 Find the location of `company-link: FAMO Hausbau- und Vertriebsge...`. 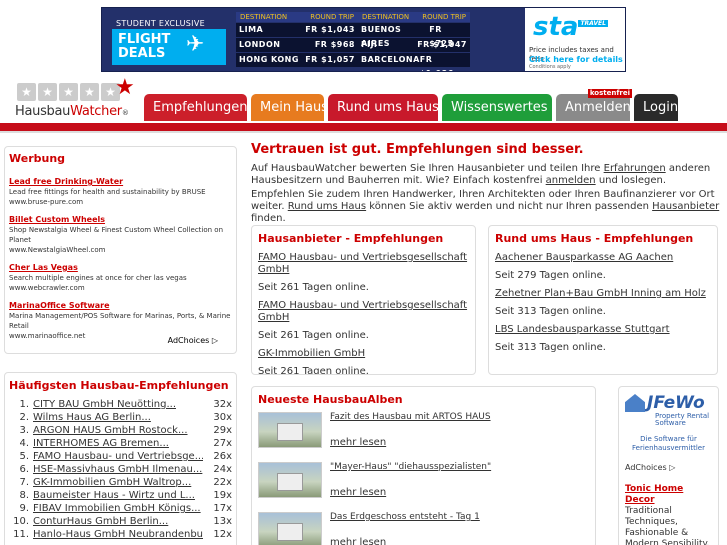

company-link: FAMO Hausbau- und Vertriebsge... is located at coordinates (118, 456).